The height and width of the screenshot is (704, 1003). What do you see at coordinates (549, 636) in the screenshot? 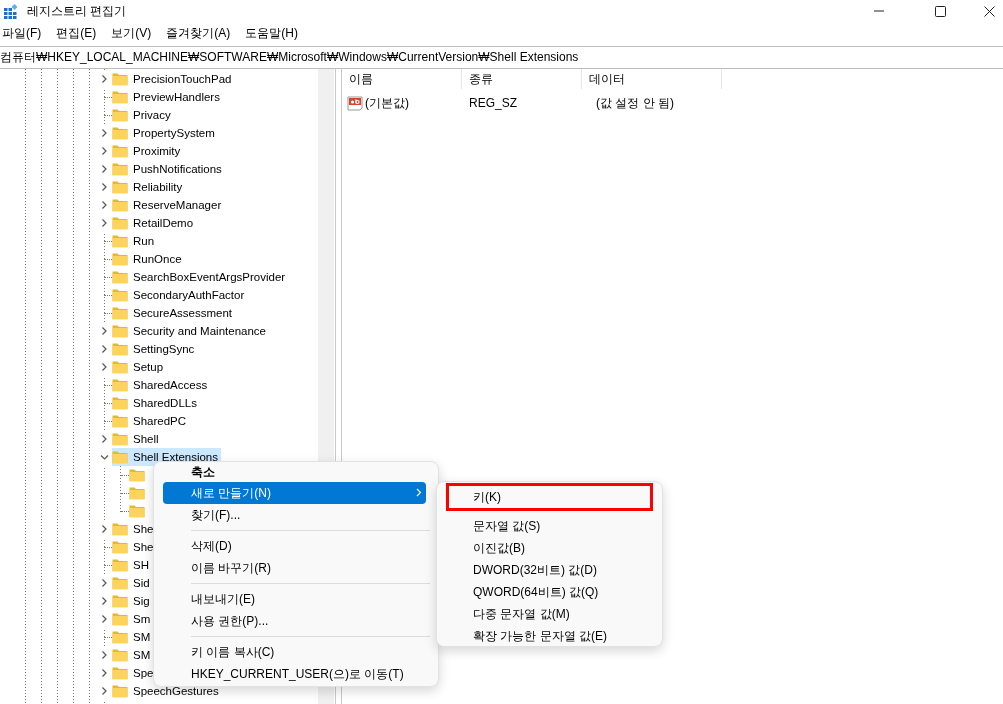
I see `menu-item: 확장 가능한 문자열 값(E)` at bounding box center [549, 636].